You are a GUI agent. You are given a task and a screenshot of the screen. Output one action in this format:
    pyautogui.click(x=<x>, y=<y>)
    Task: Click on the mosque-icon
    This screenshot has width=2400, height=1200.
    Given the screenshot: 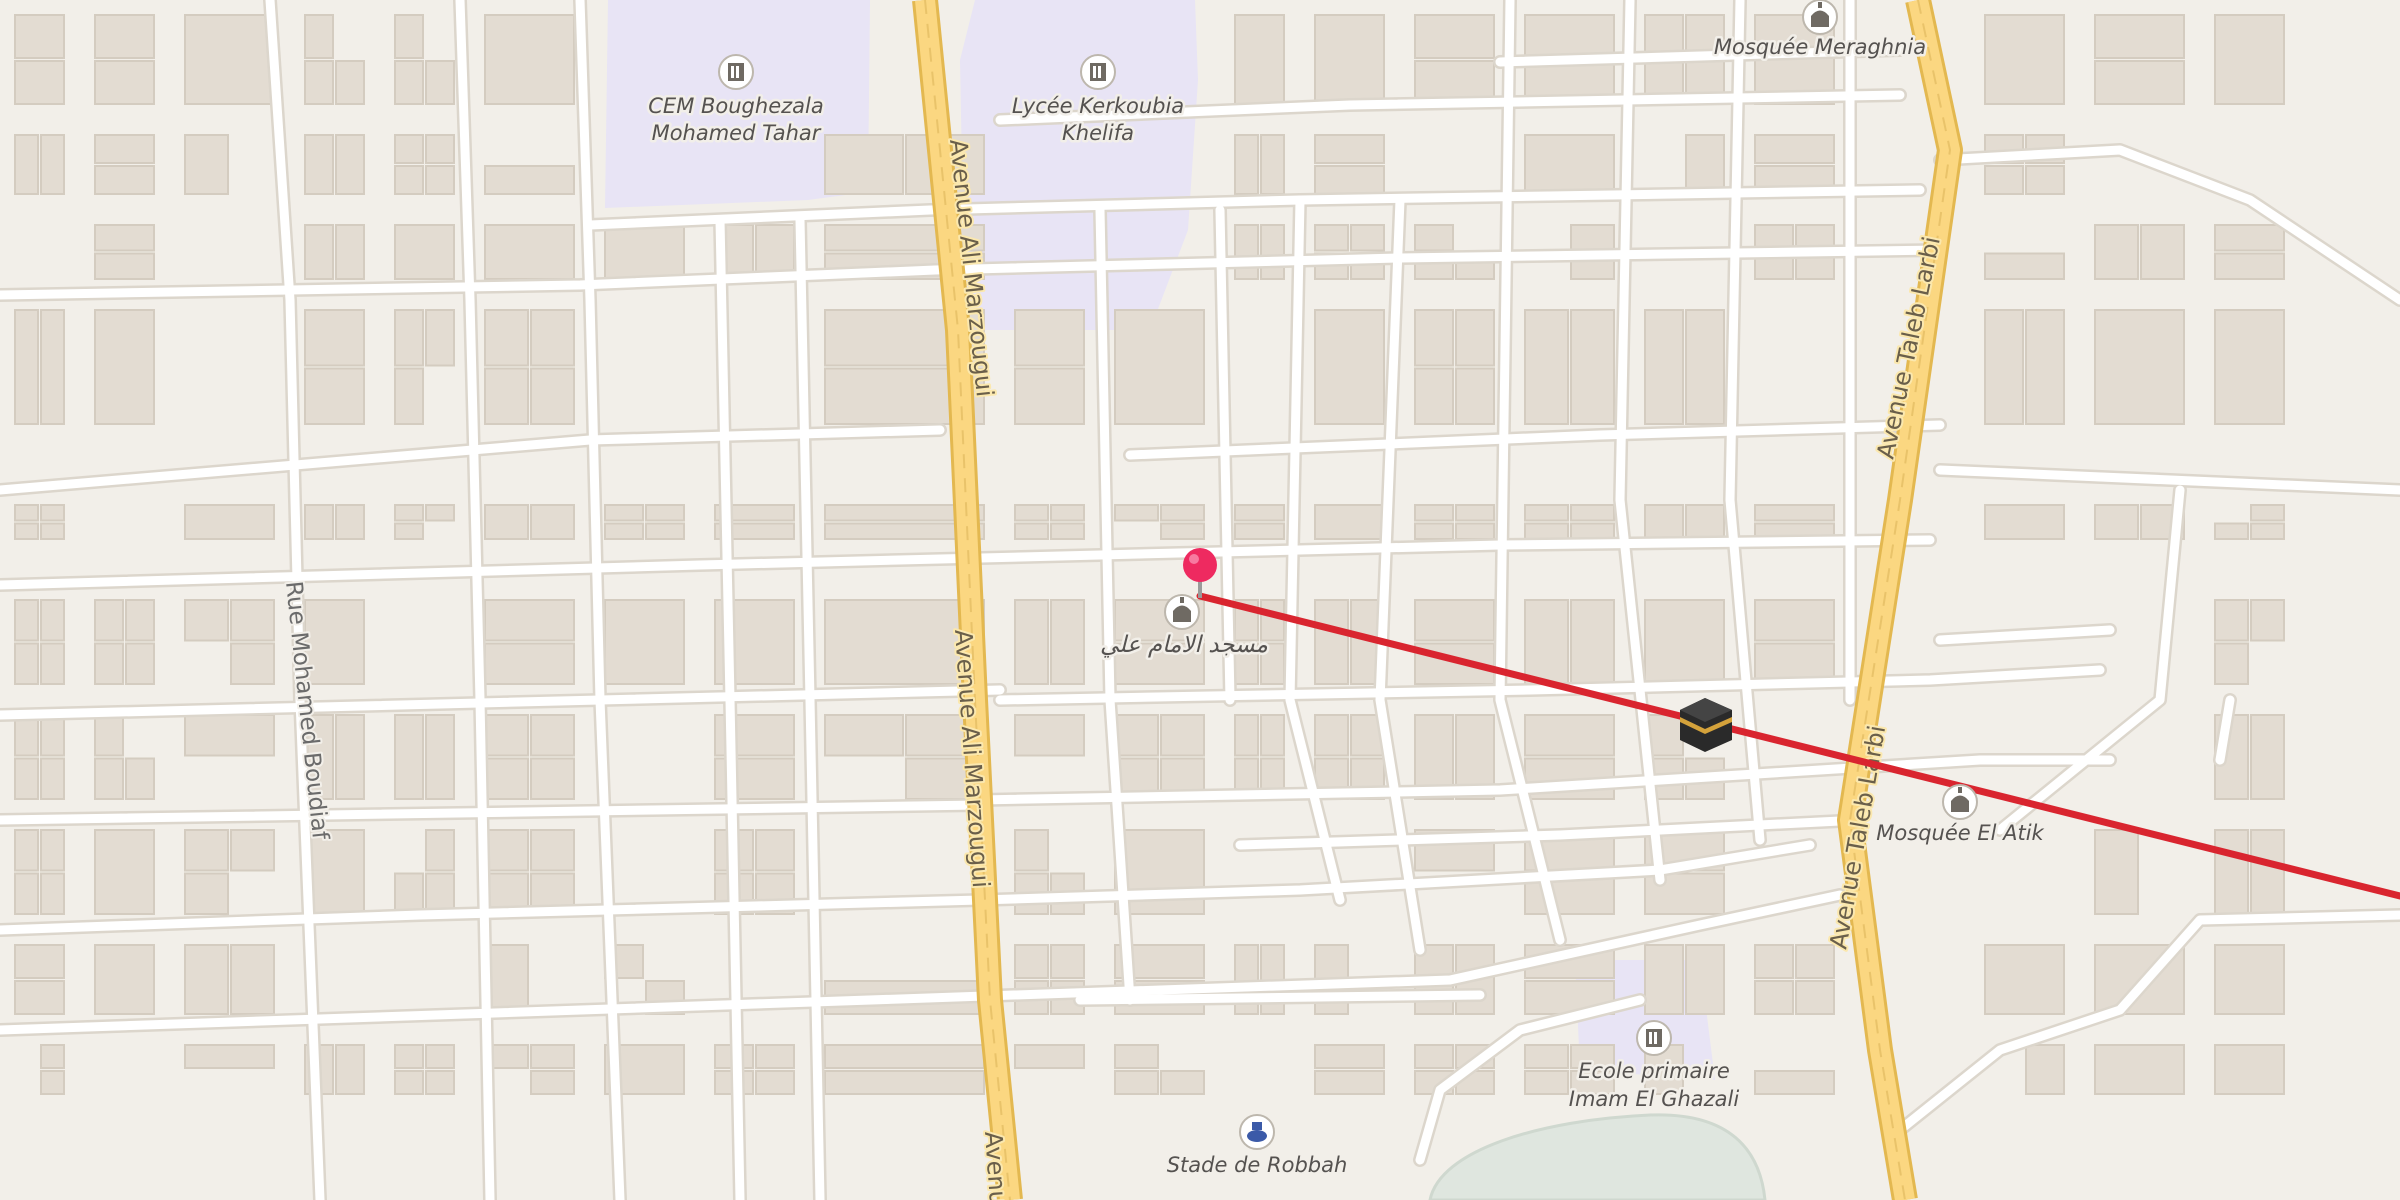 What is the action you would take?
    pyautogui.click(x=1960, y=802)
    